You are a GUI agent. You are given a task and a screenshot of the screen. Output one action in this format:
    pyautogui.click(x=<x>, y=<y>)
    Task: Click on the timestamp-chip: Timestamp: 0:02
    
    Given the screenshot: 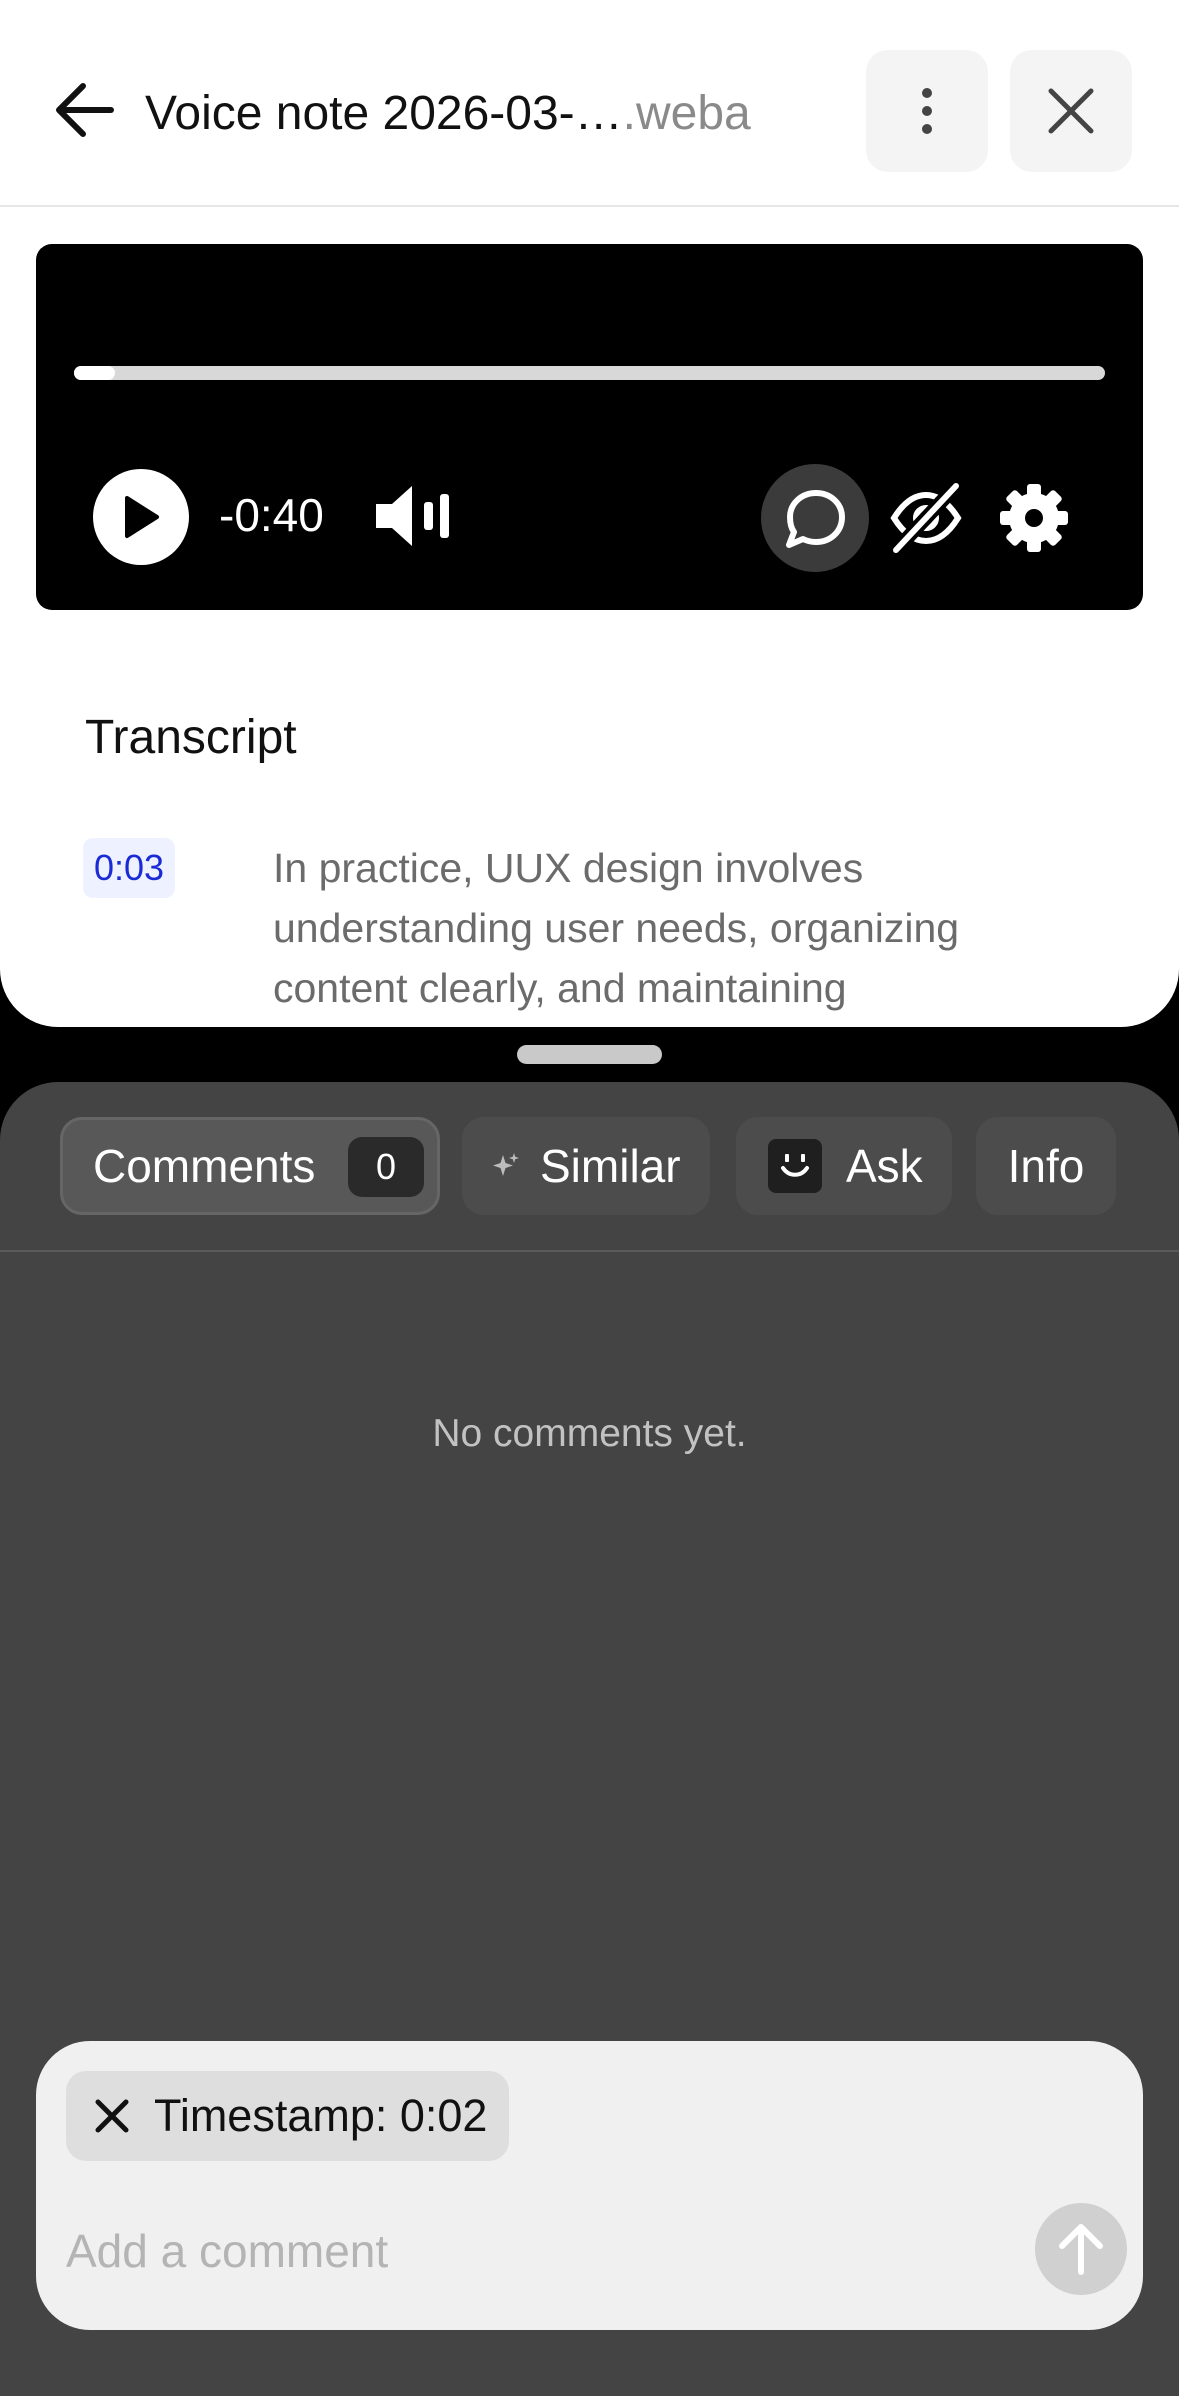 What is the action you would take?
    pyautogui.click(x=288, y=2116)
    